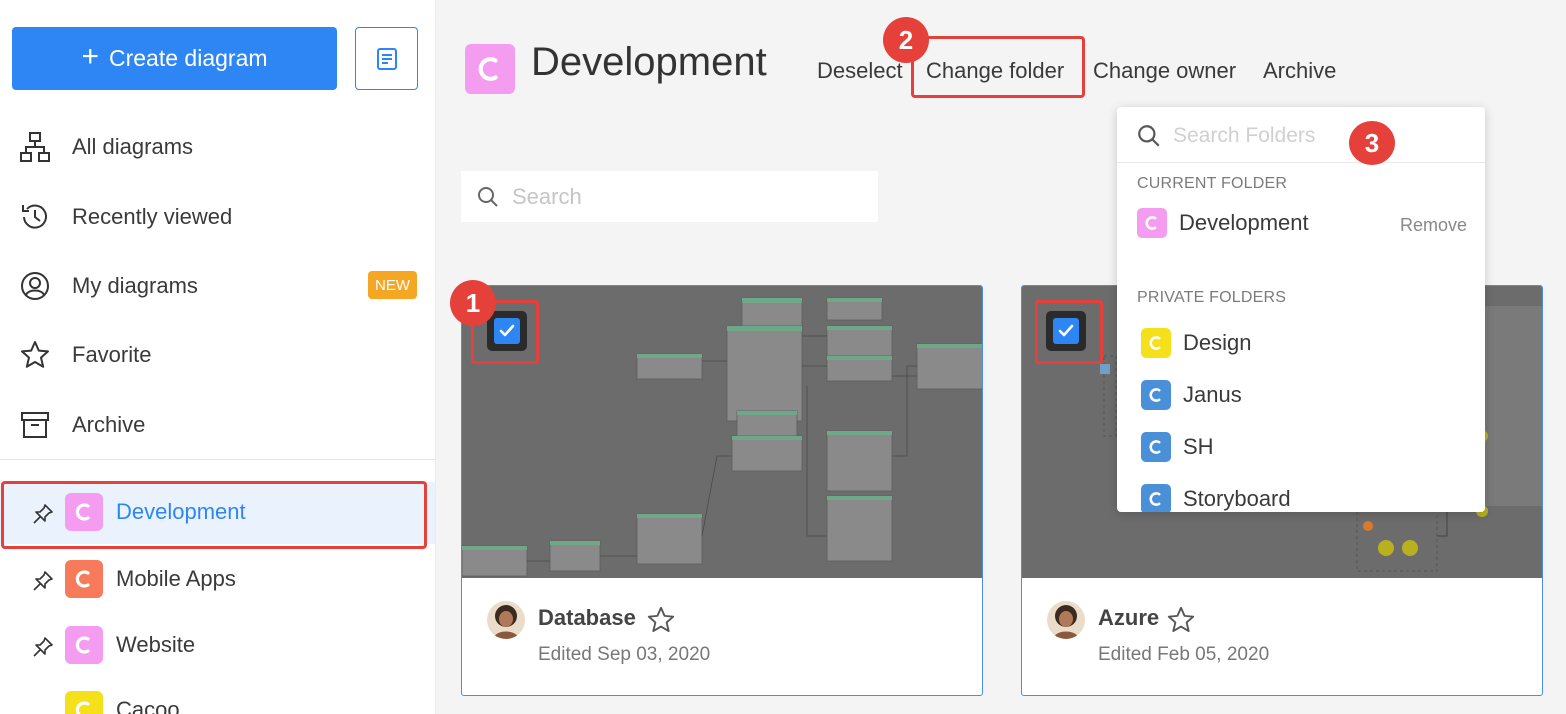  I want to click on notes-button, so click(386, 58).